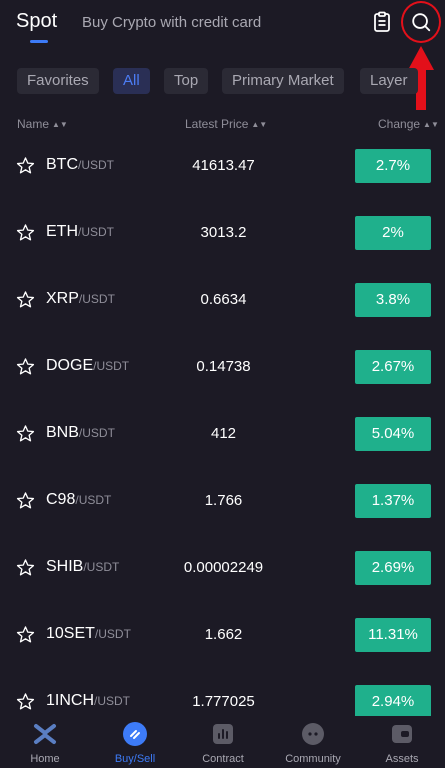 Image resolution: width=445 pixels, height=768 pixels. I want to click on orders-button, so click(382, 22).